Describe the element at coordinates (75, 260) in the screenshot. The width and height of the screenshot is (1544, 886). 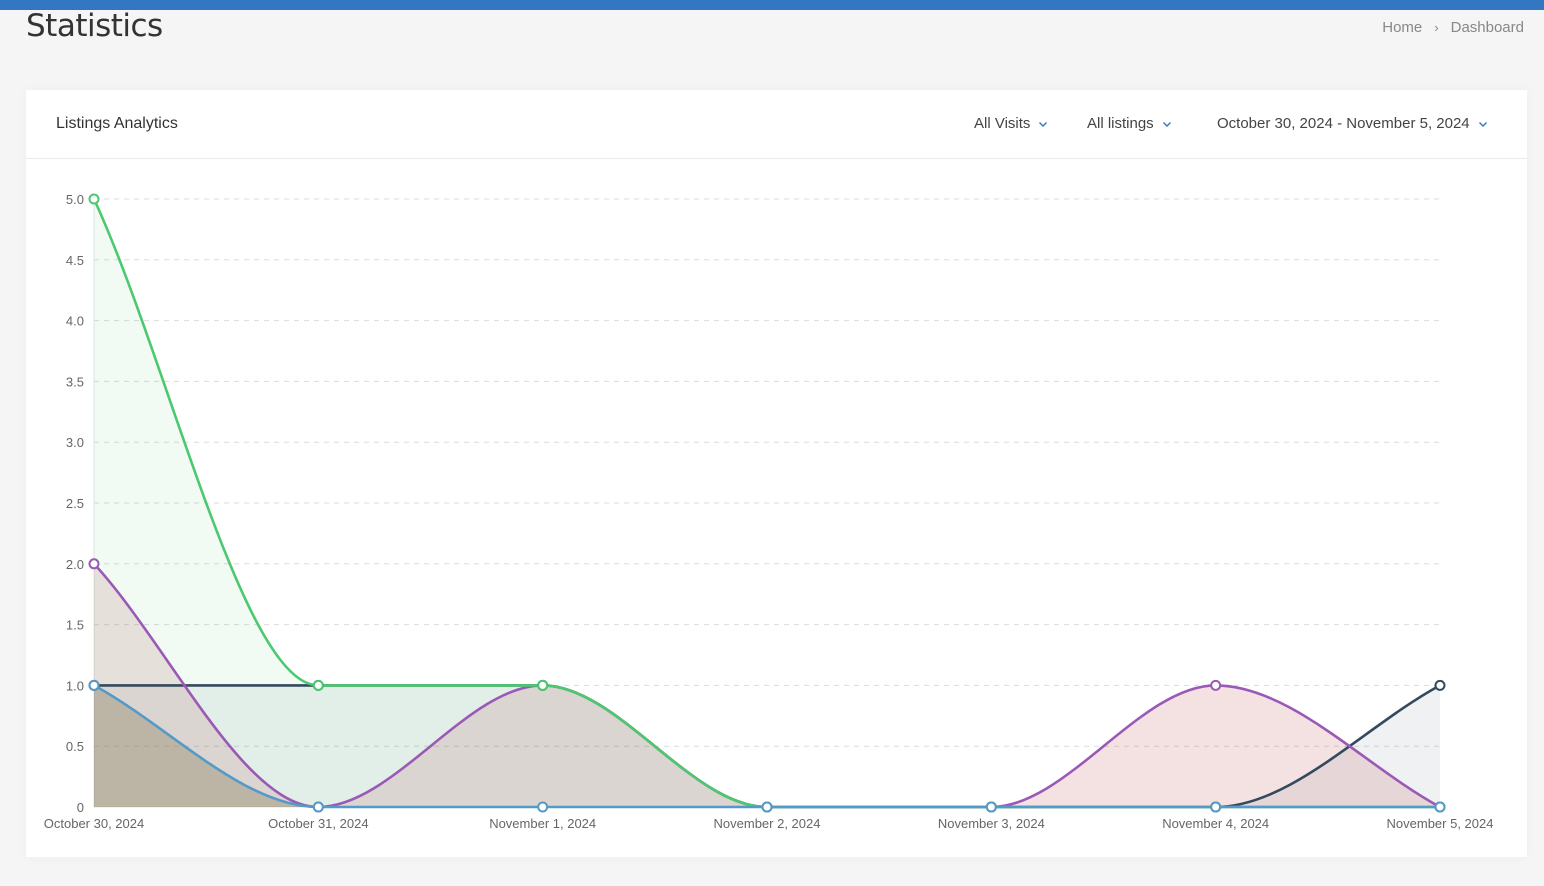
I see `y-tick-label: 4.5` at that location.